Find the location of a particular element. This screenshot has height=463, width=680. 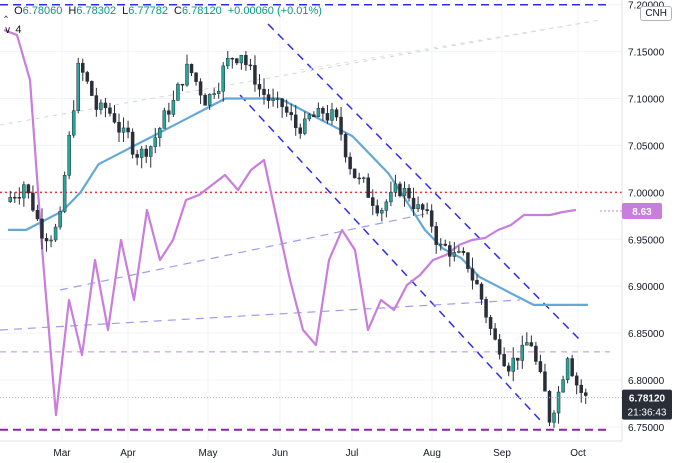

close-label: C is located at coordinates (178, 11).